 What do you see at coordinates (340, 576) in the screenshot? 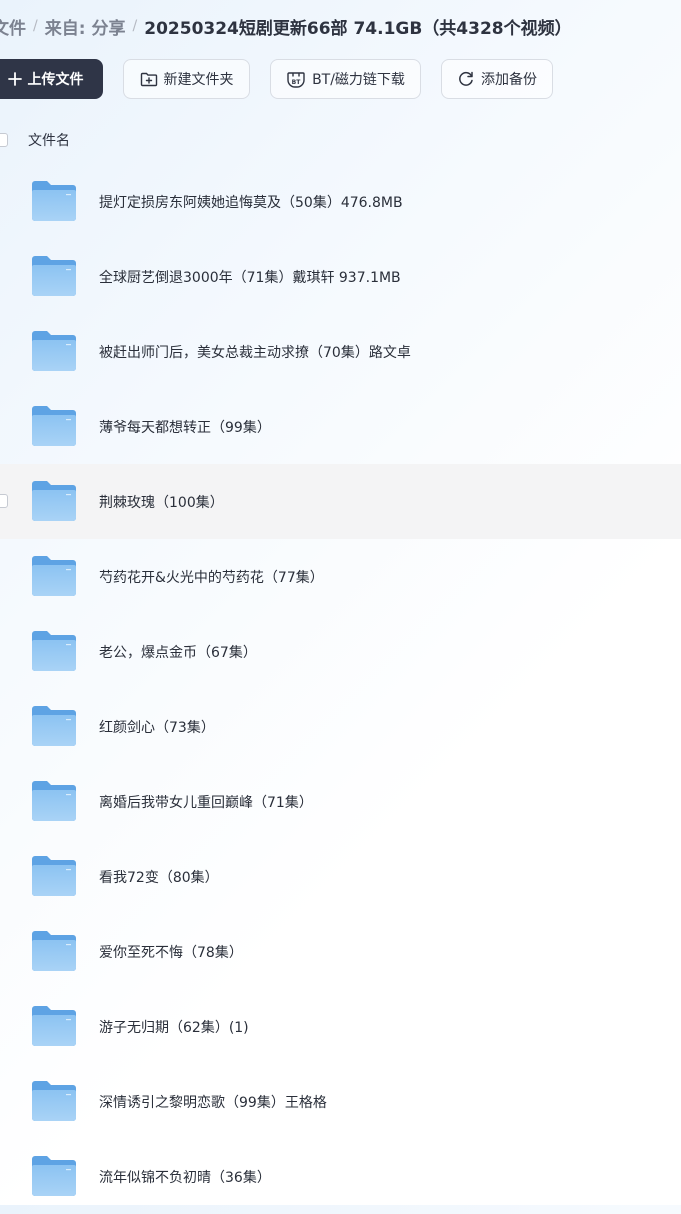
I see `file-row: 芍药花开&火光中的芍药花（77集）` at bounding box center [340, 576].